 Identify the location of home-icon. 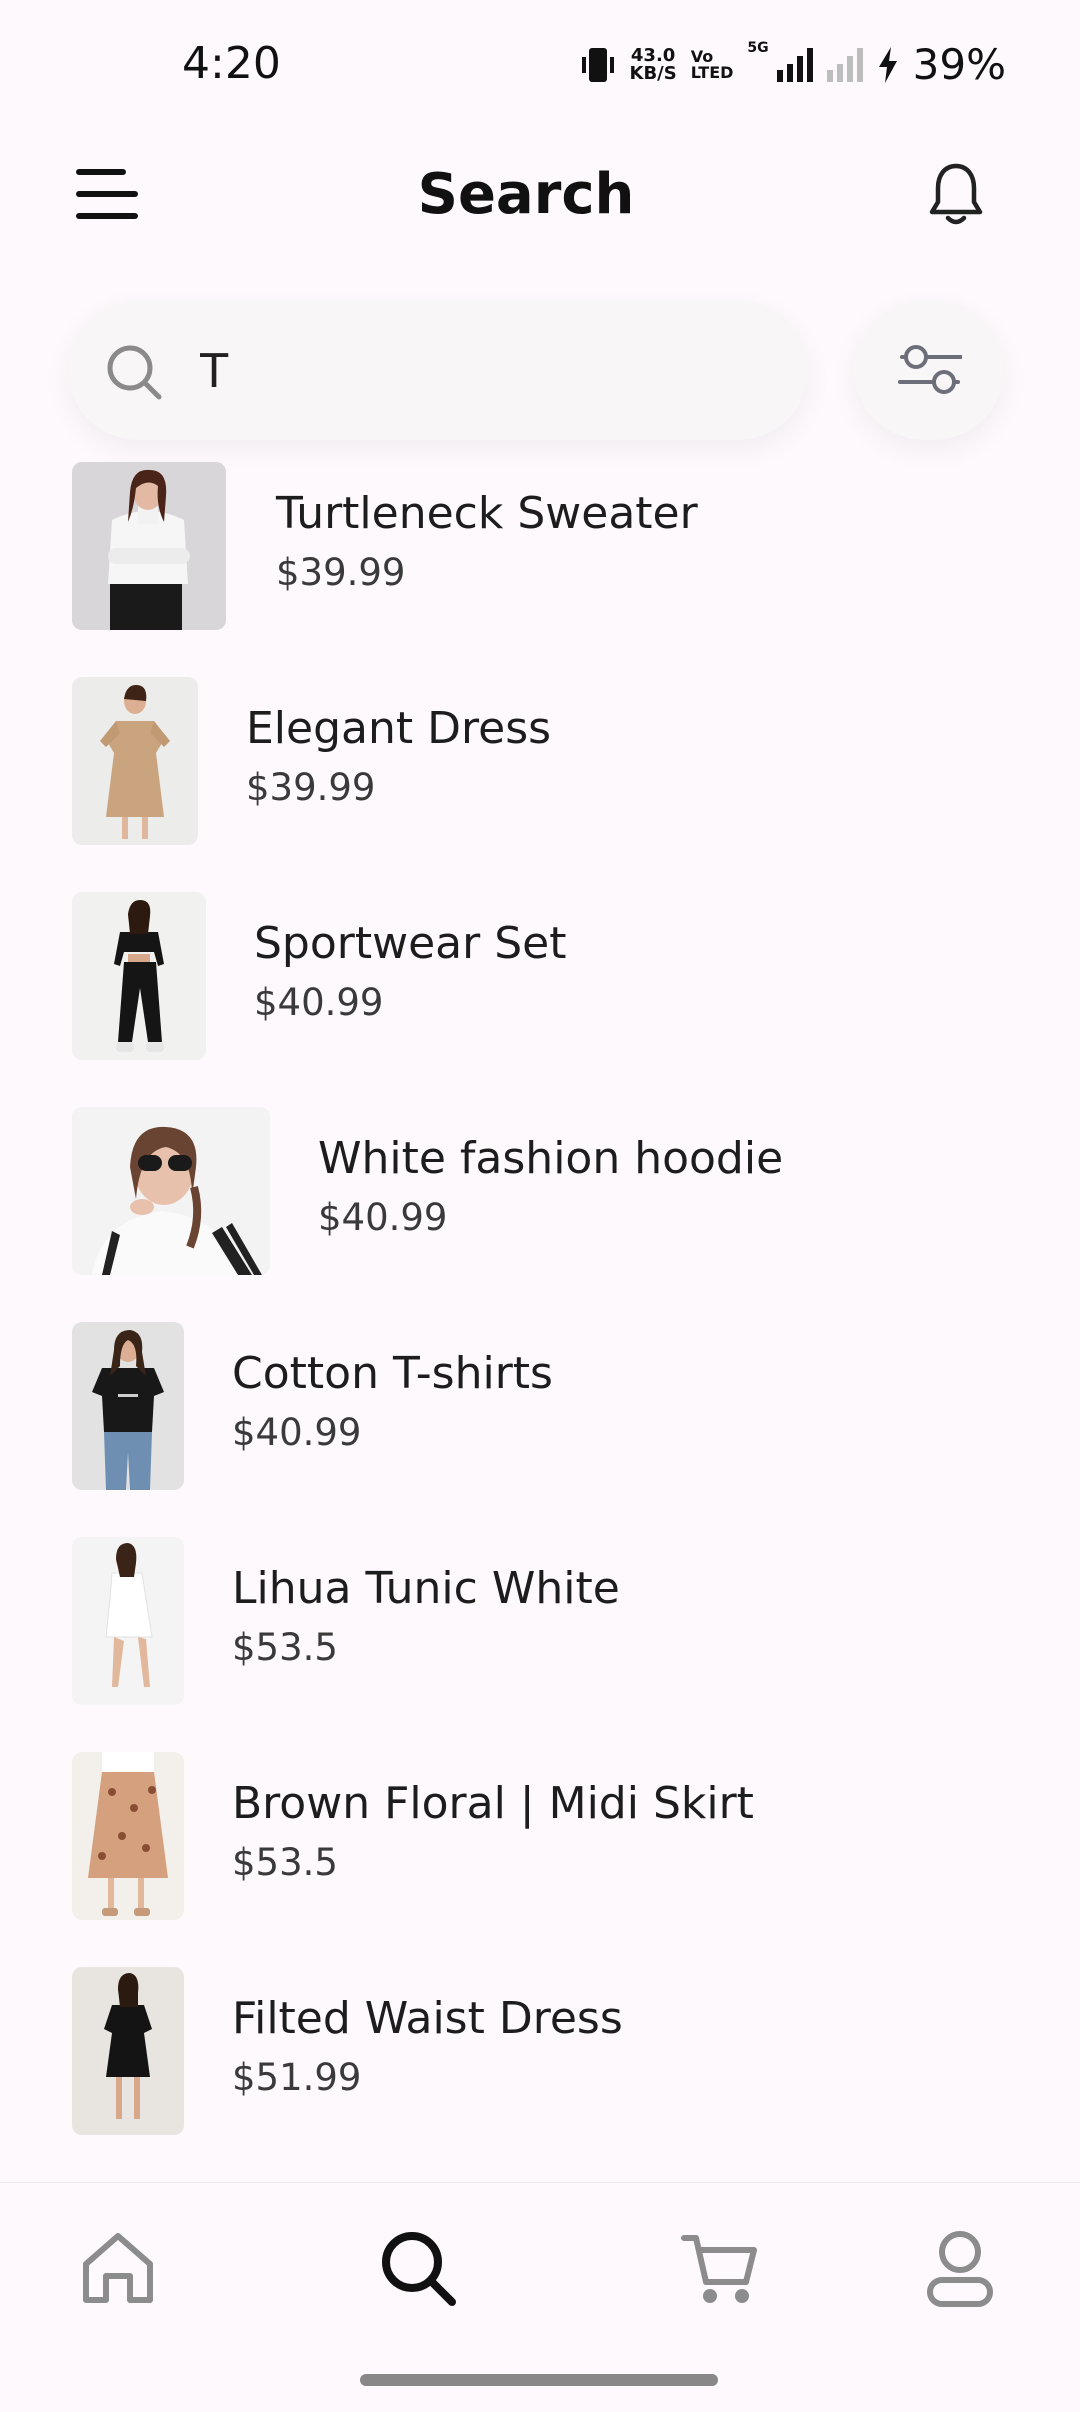
(118, 2268).